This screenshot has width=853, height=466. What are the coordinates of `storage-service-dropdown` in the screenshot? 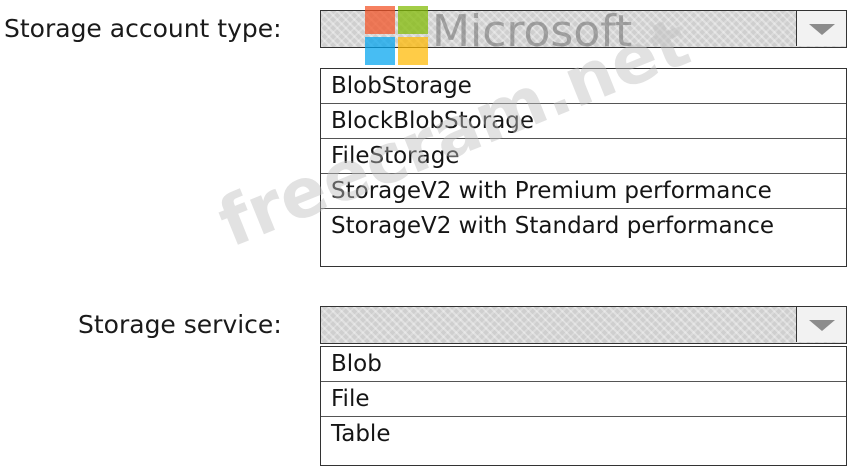 It's located at (583, 325).